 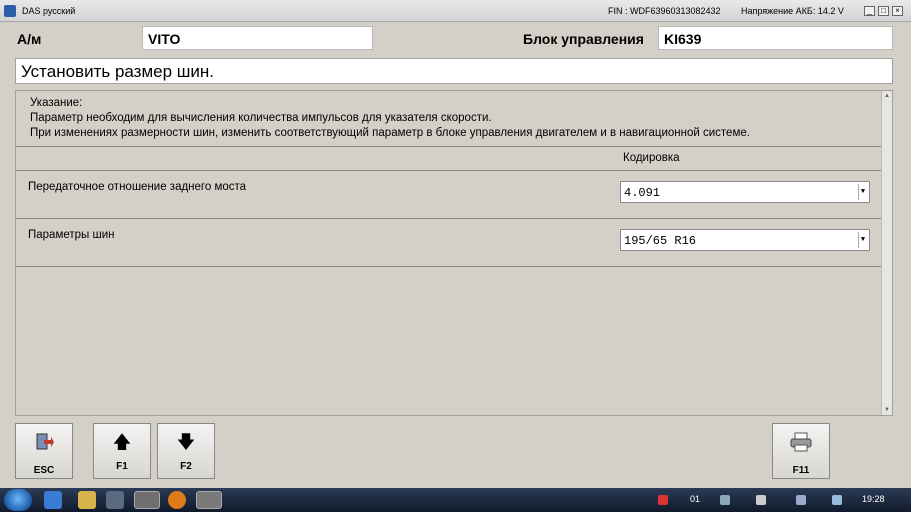 What do you see at coordinates (887, 96) in the screenshot?
I see `scroll-up-icon: ▲` at bounding box center [887, 96].